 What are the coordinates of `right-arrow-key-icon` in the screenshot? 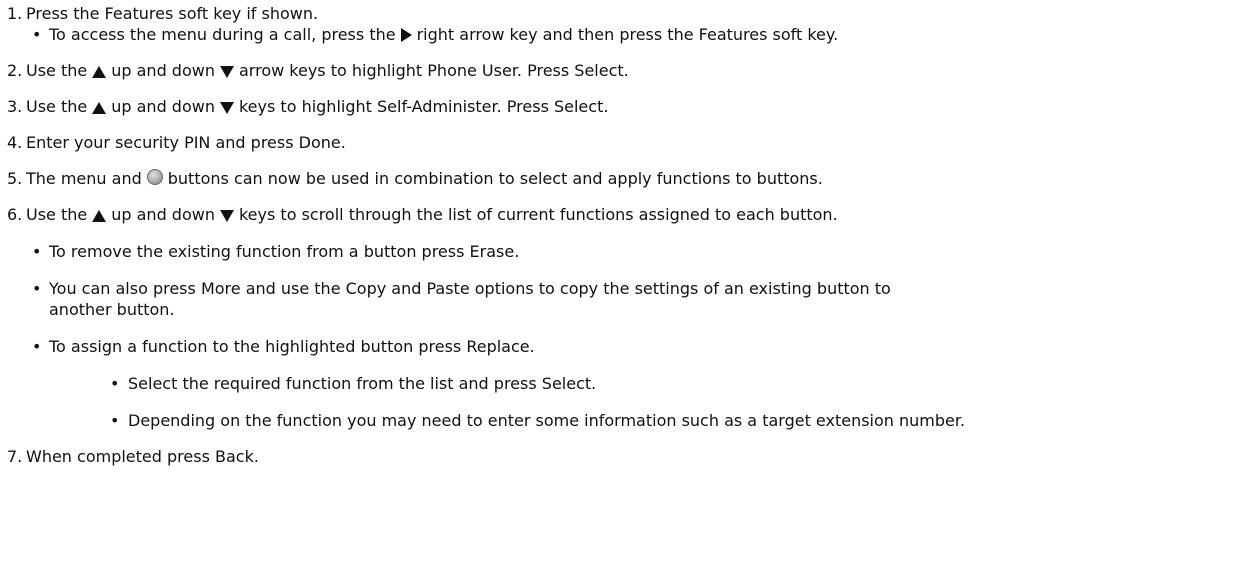 It's located at (406, 35).